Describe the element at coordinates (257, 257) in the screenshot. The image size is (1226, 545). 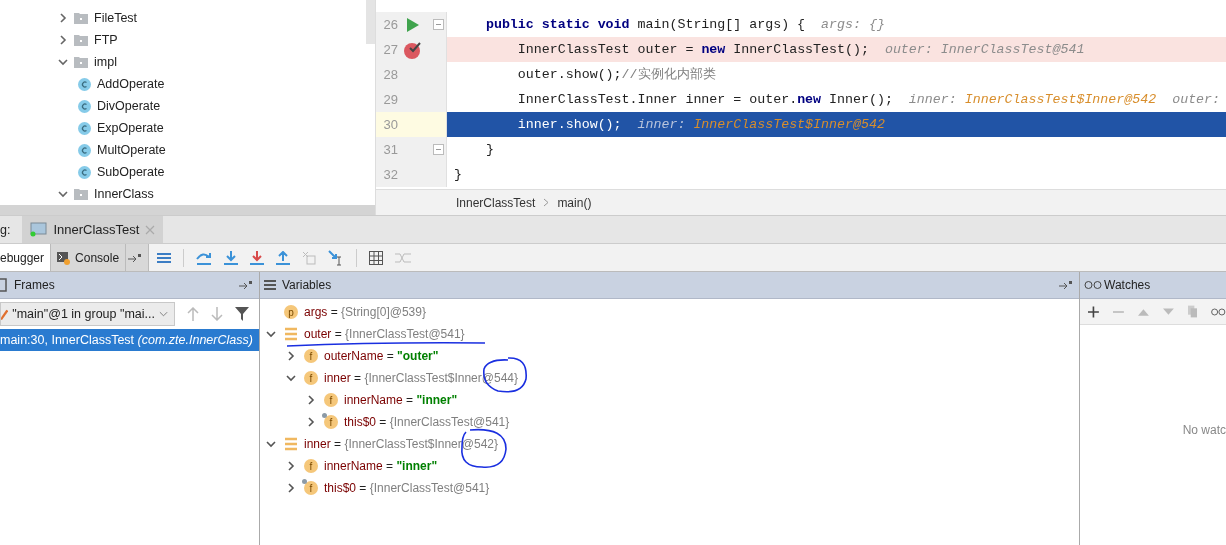
I see `force-step-into-icon` at that location.